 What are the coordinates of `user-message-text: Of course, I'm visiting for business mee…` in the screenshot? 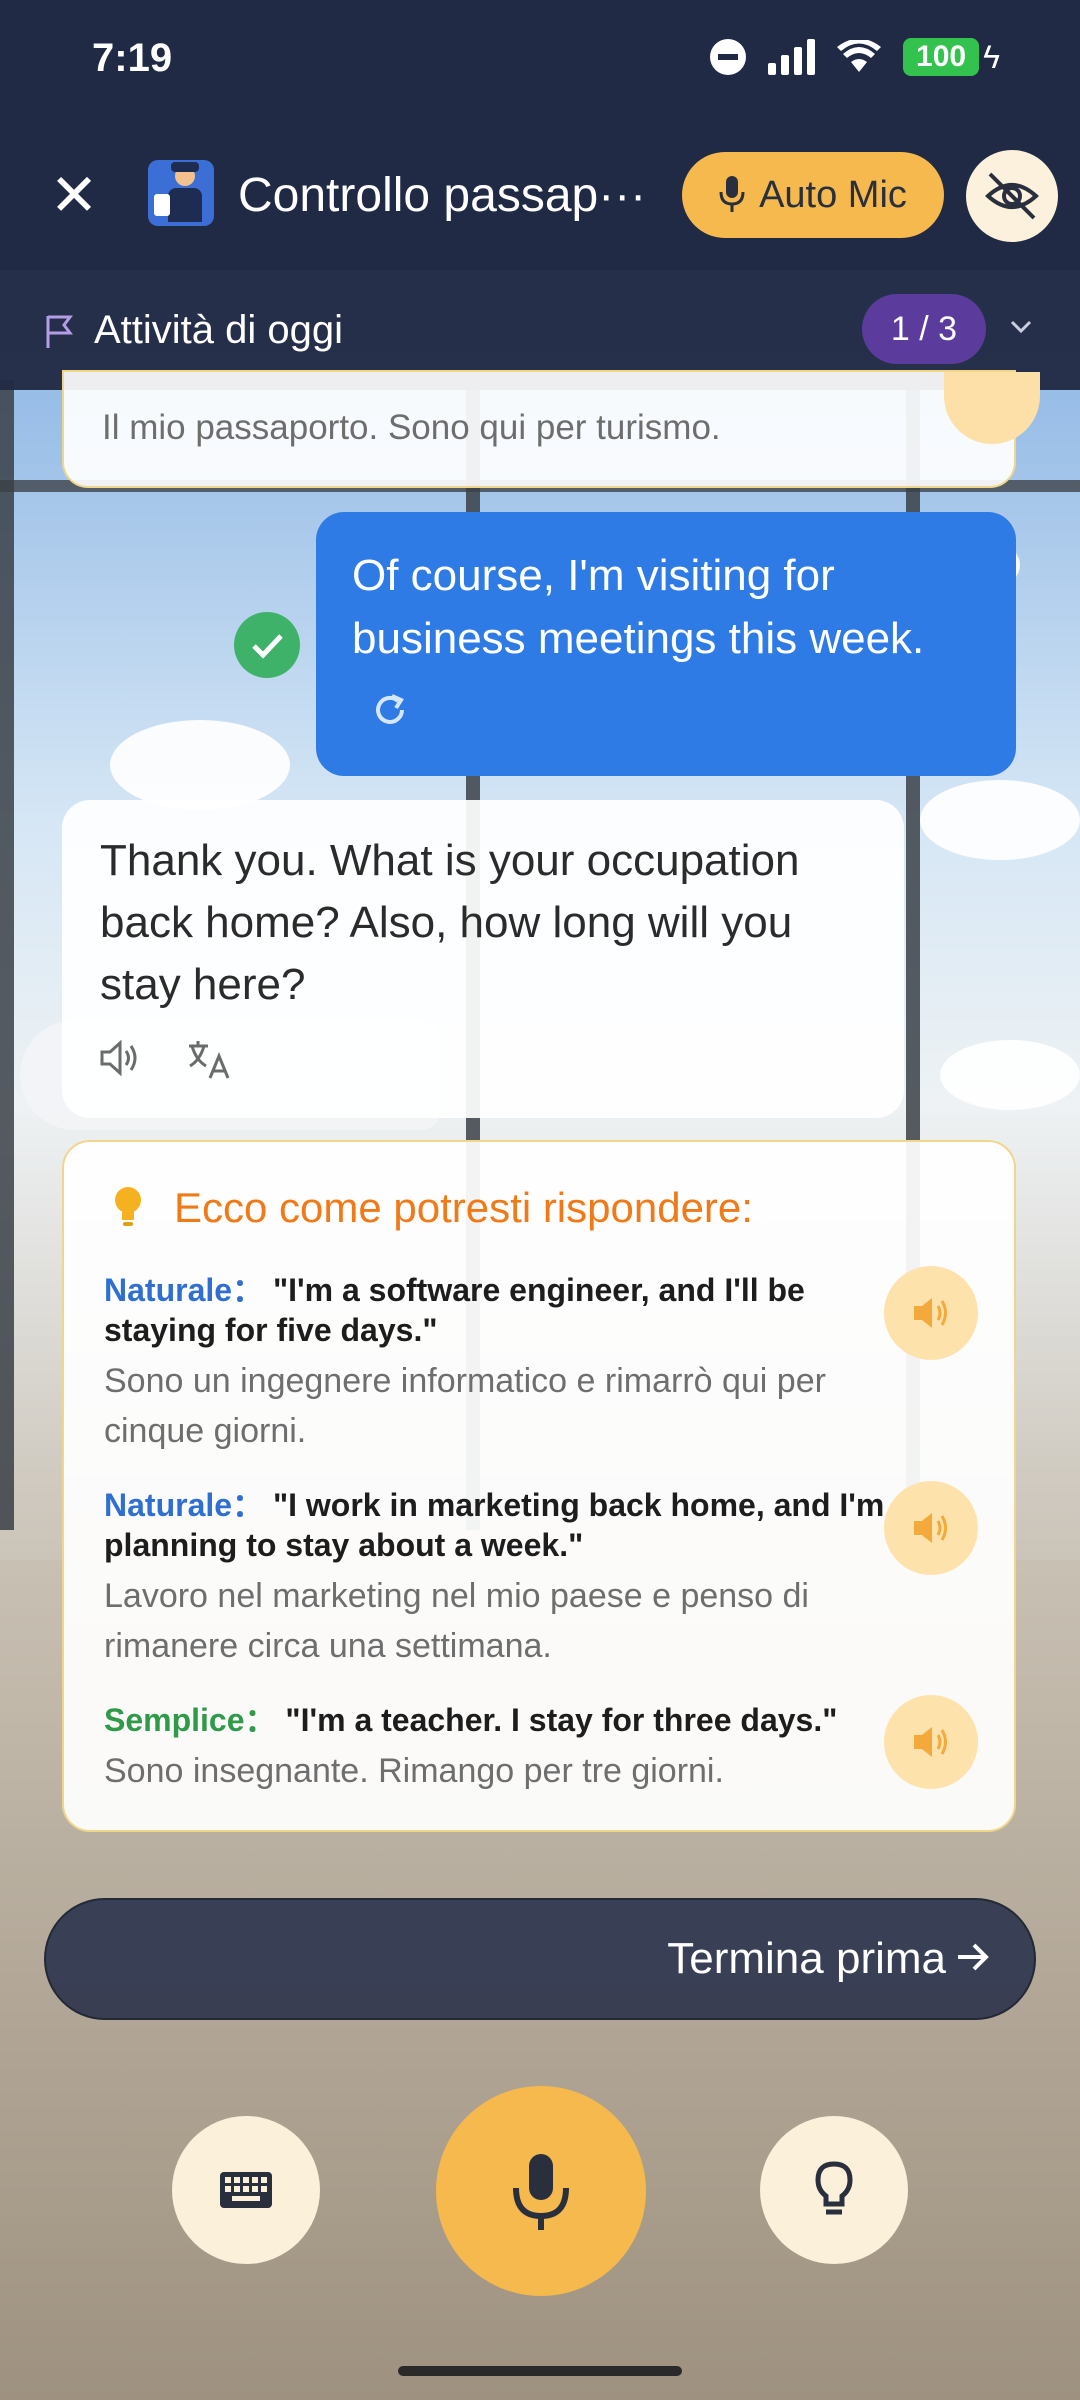 It's located at (638, 607).